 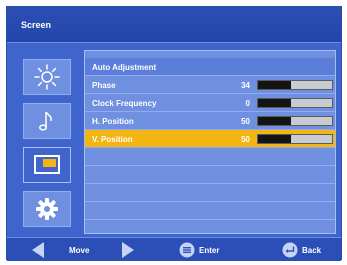 What do you see at coordinates (104, 85) in the screenshot?
I see `menu-row-label: Phase` at bounding box center [104, 85].